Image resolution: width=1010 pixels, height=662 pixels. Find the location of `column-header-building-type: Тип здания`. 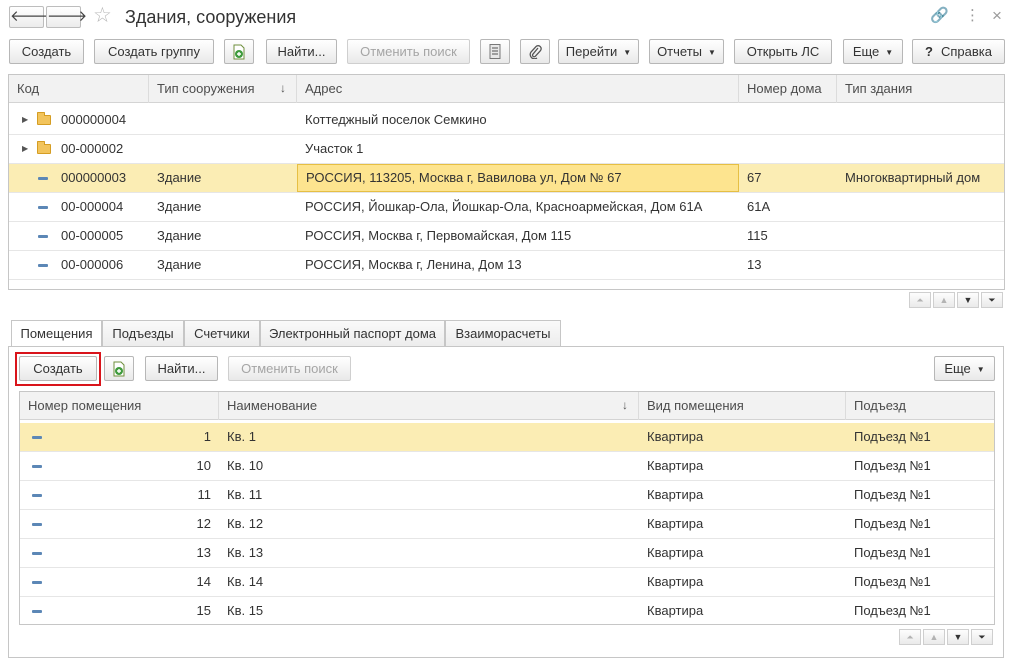

column-header-building-type: Тип здания is located at coordinates (920, 89).